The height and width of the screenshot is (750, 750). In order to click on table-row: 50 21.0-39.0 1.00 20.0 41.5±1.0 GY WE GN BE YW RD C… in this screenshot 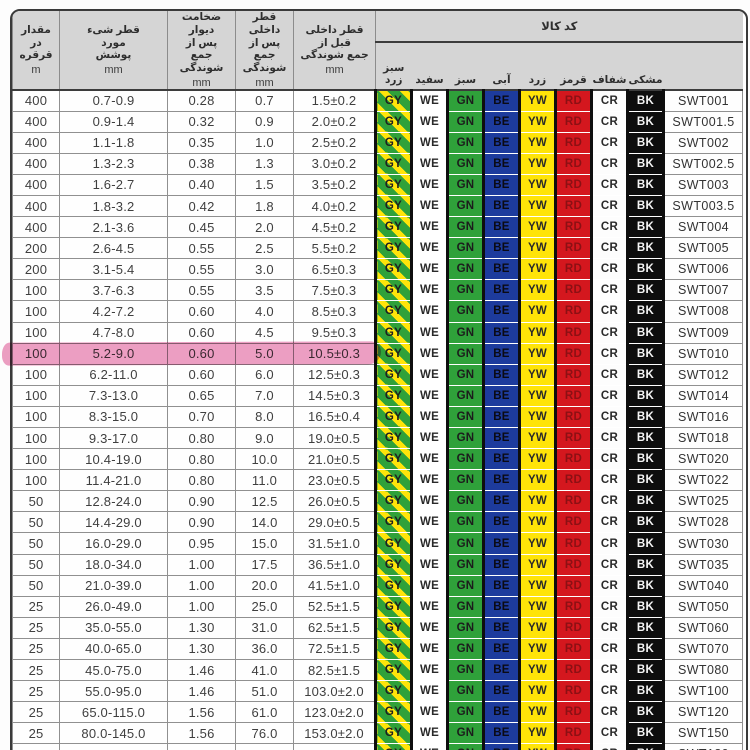, I will do `click(378, 585)`.